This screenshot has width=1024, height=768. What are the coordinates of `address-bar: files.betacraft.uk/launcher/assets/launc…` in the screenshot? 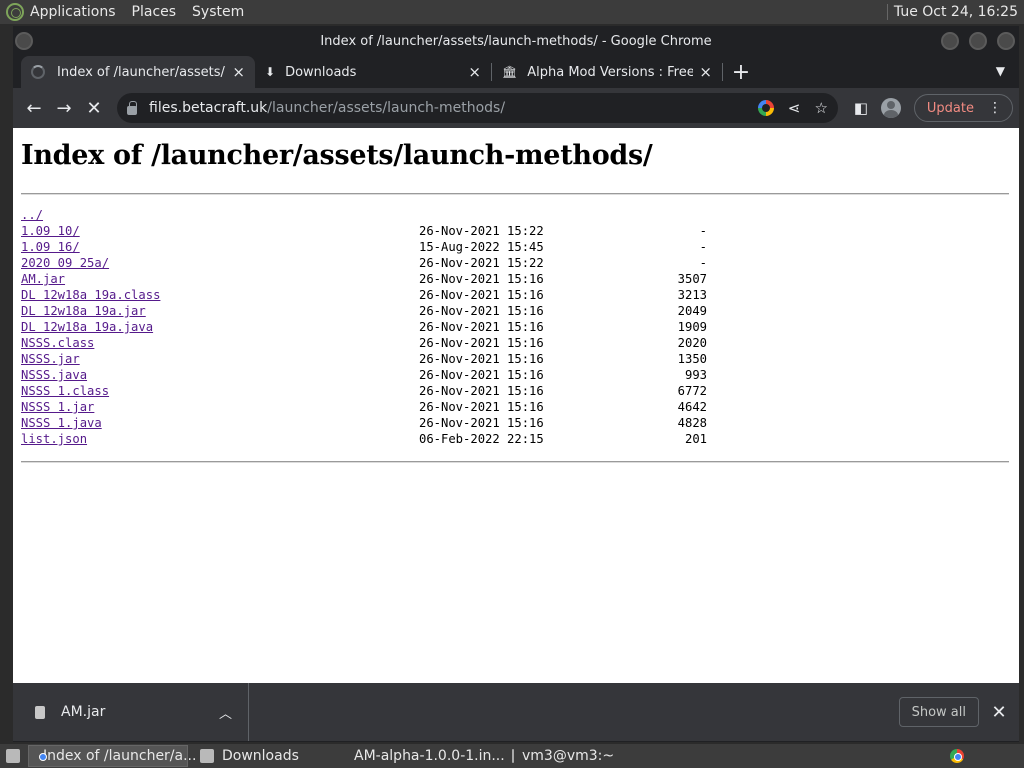 It's located at (477, 108).